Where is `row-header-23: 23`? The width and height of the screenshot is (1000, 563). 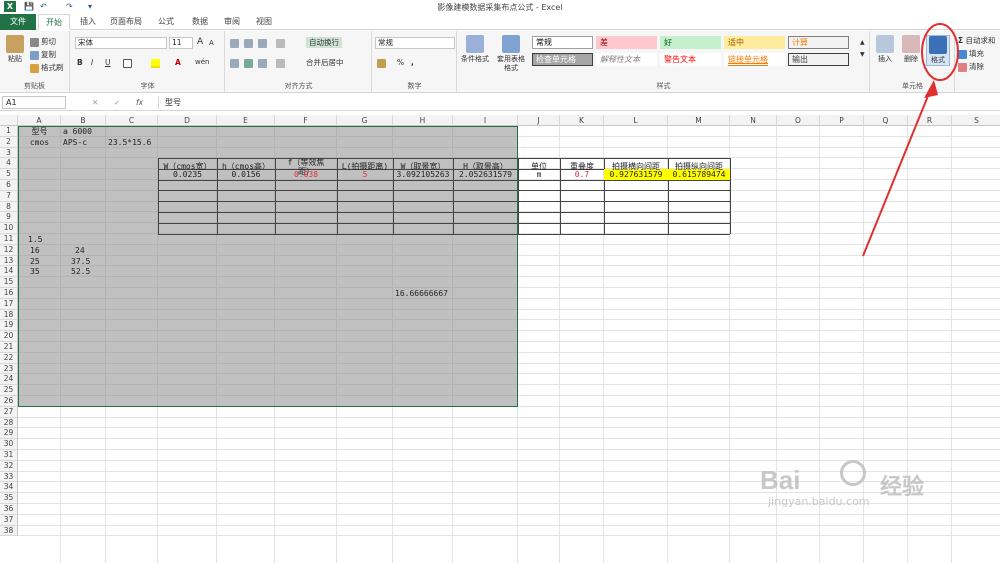 row-header-23: 23 is located at coordinates (9, 369).